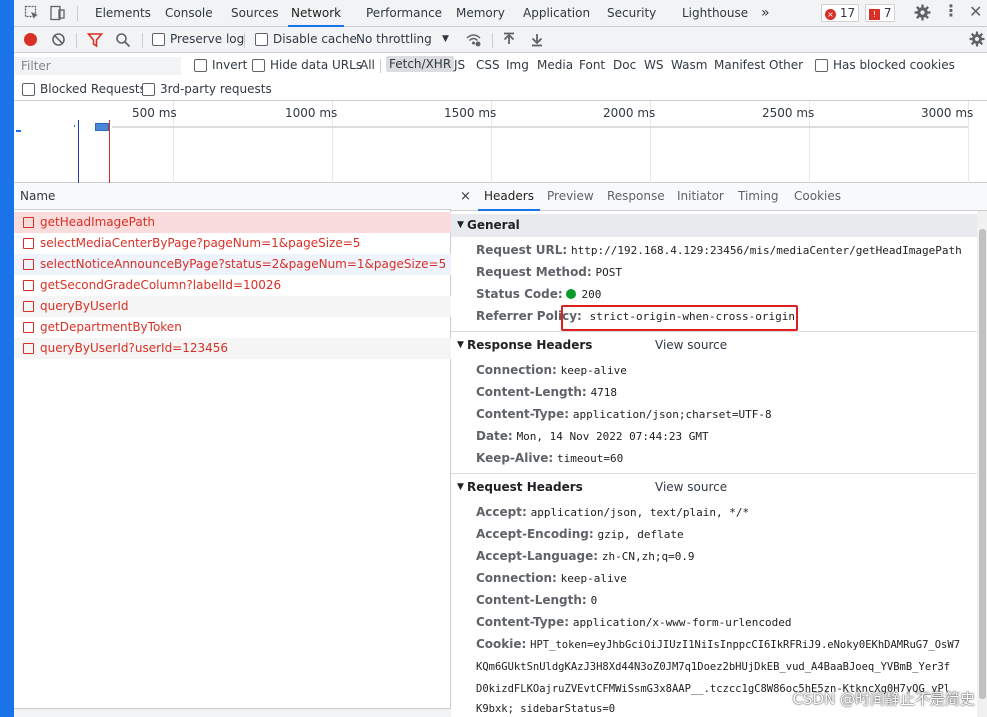 The height and width of the screenshot is (717, 987). I want to click on preserve-log-checkbox, so click(158, 39).